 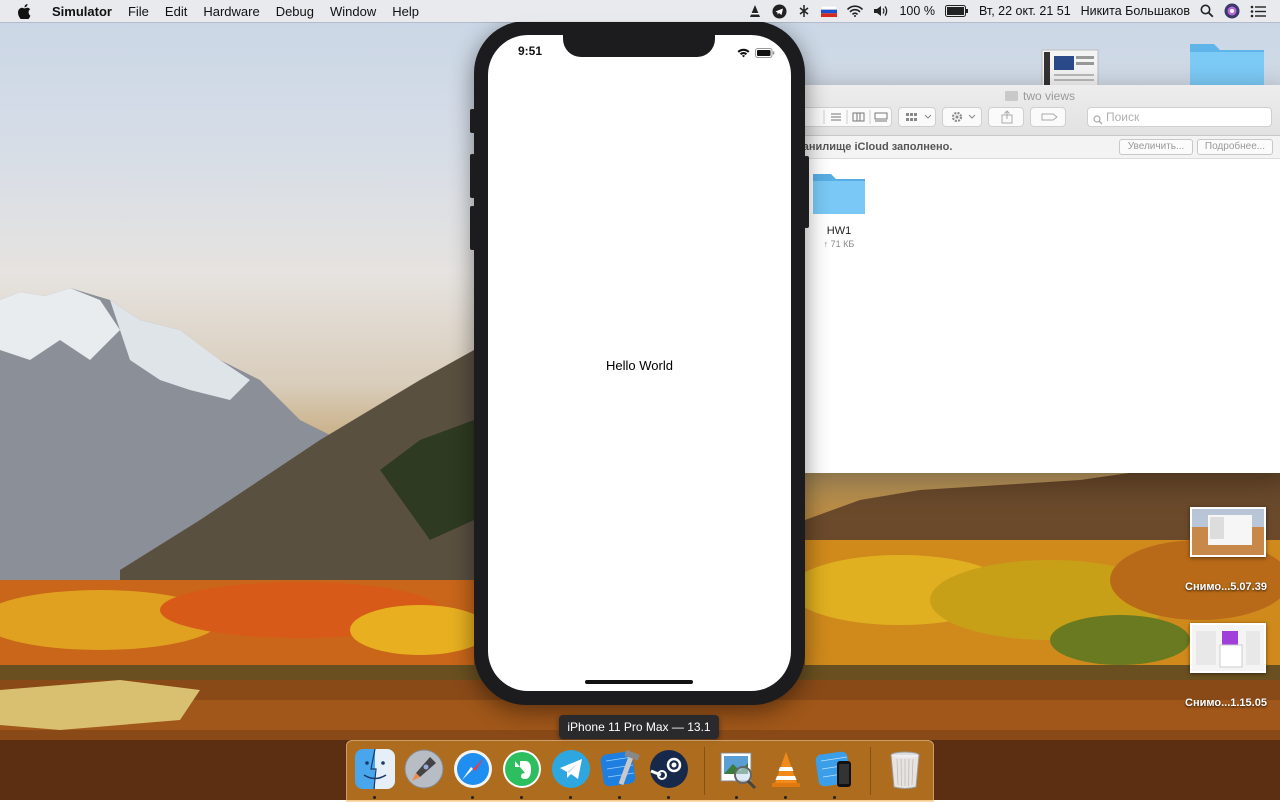 What do you see at coordinates (839, 244) in the screenshot?
I see `folder-item-size: ↑ 71 КБ` at bounding box center [839, 244].